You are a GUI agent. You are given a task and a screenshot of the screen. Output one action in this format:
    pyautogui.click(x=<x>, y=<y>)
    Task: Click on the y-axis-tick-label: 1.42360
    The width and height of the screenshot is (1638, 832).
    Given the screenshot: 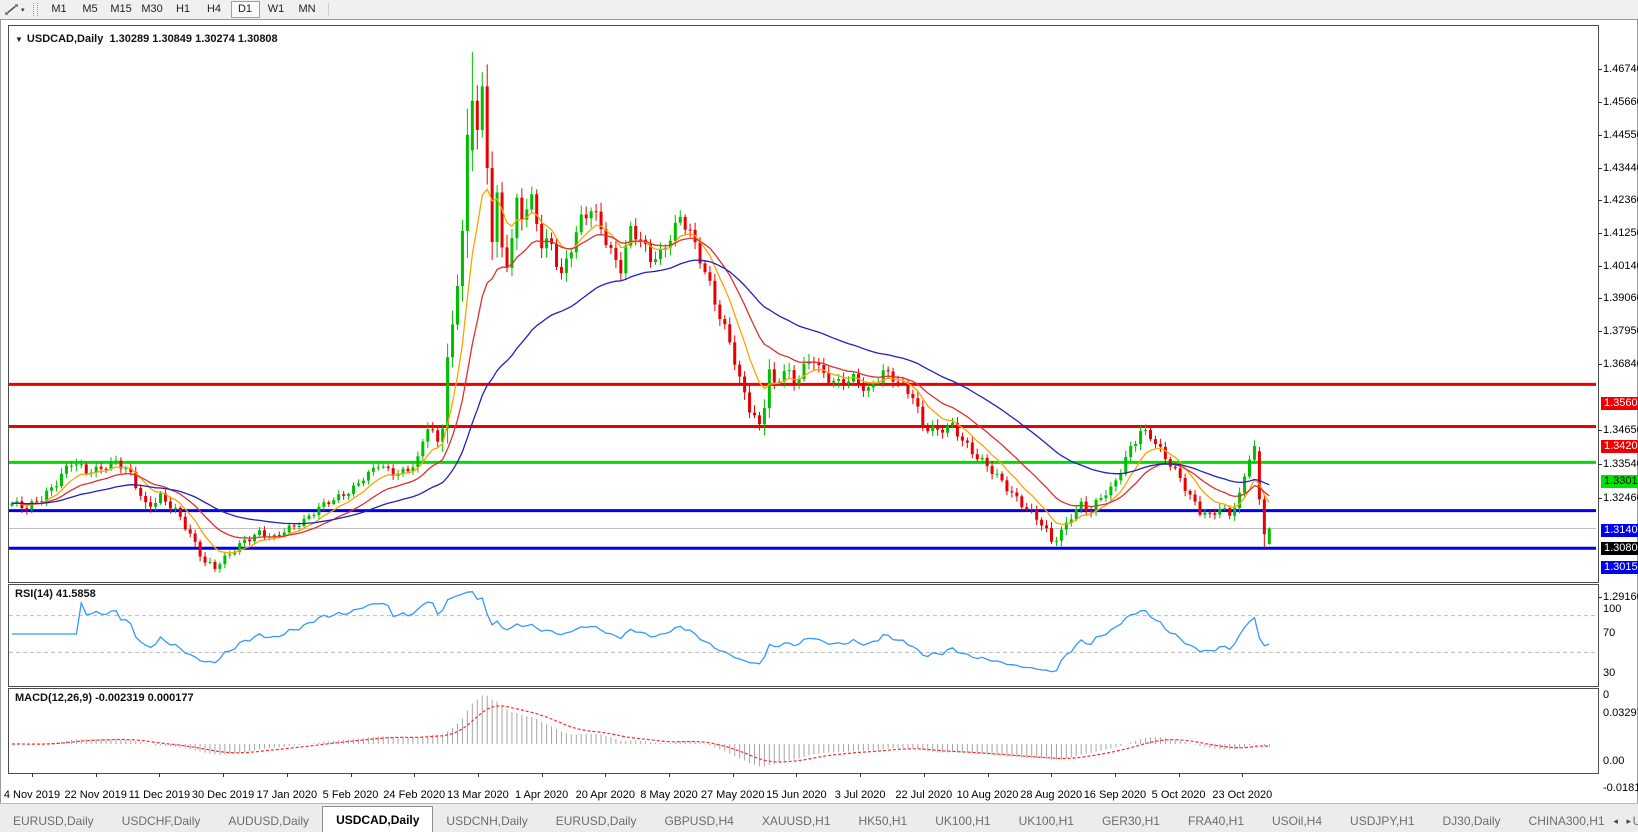 What is the action you would take?
    pyautogui.click(x=1620, y=200)
    